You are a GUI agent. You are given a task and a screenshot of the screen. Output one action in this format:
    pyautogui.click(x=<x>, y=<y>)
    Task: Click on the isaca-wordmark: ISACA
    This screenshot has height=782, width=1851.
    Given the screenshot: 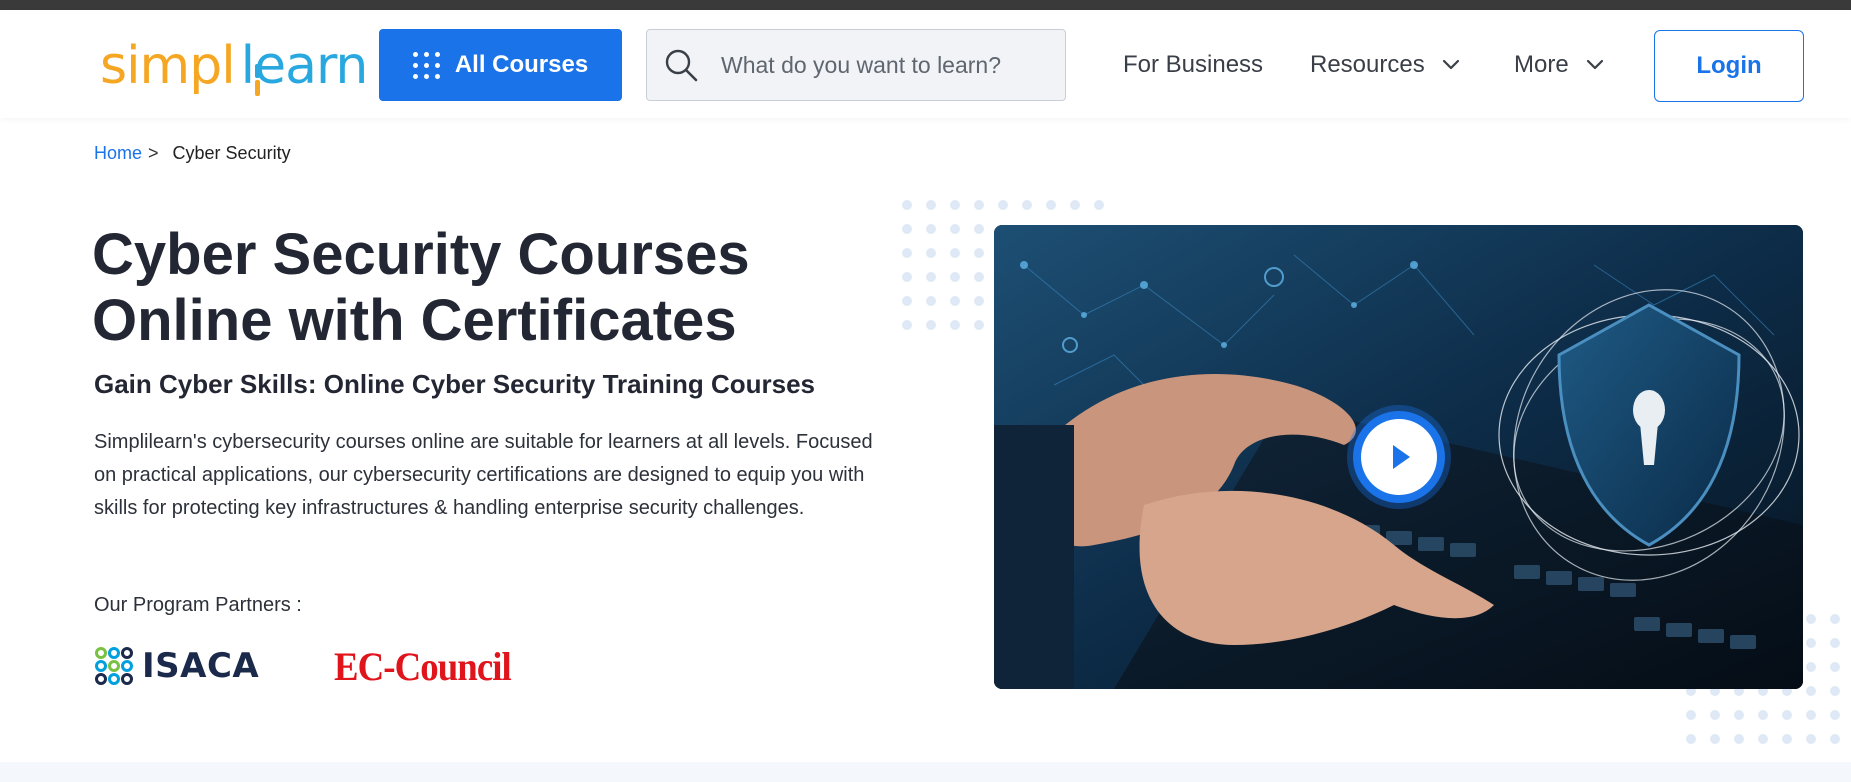 What is the action you would take?
    pyautogui.click(x=201, y=666)
    